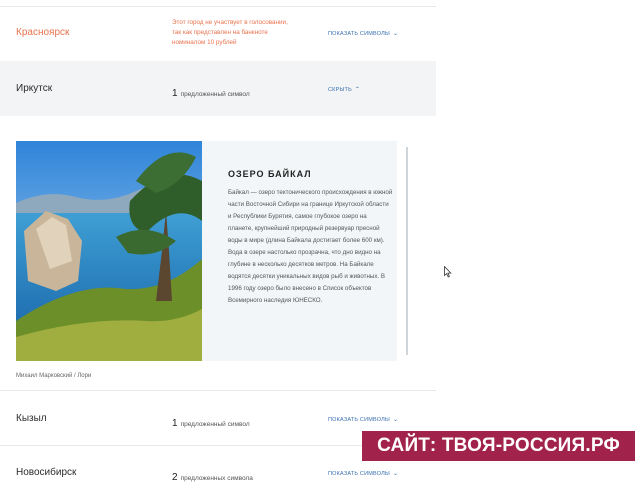 Image resolution: width=640 pixels, height=485 pixels. What do you see at coordinates (448, 274) in the screenshot?
I see `mouse-cursor-icon` at bounding box center [448, 274].